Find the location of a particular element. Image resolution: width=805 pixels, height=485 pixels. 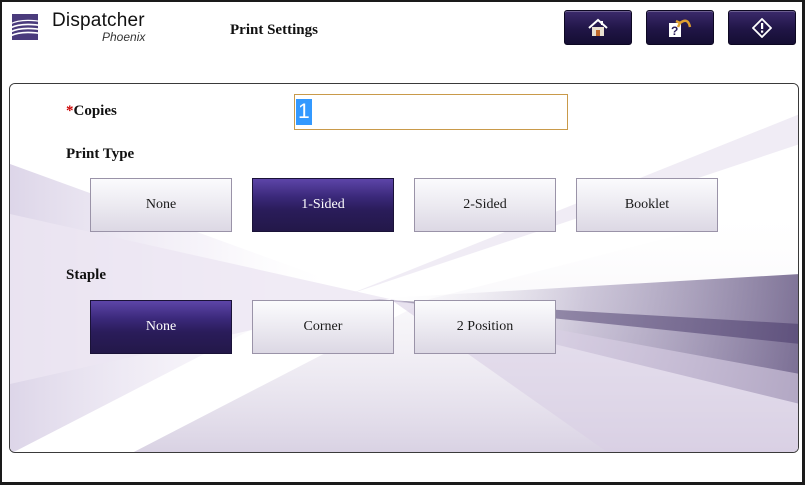

copies-label: *Copies is located at coordinates (91, 111).